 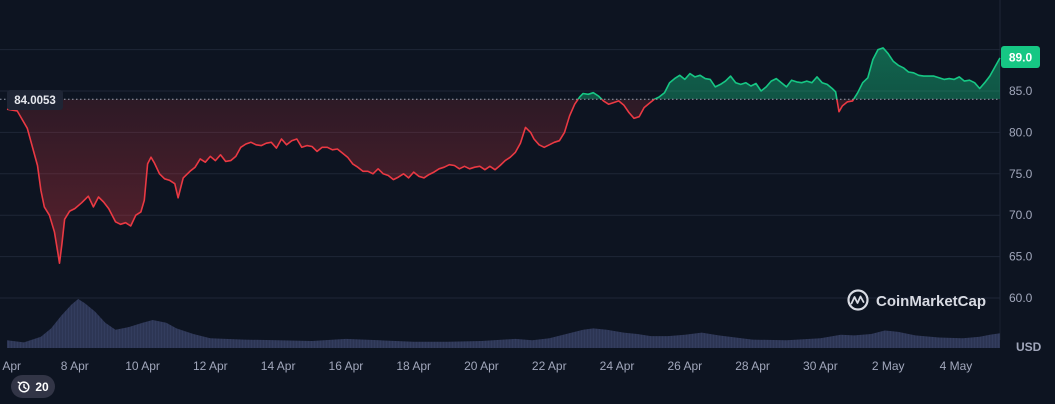 What do you see at coordinates (142, 366) in the screenshot?
I see `x-tick-label: 10 Apr` at bounding box center [142, 366].